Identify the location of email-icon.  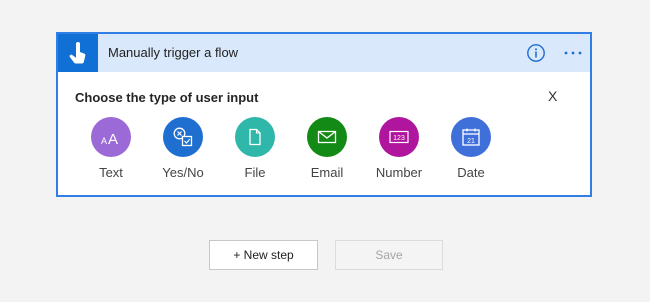
(327, 137).